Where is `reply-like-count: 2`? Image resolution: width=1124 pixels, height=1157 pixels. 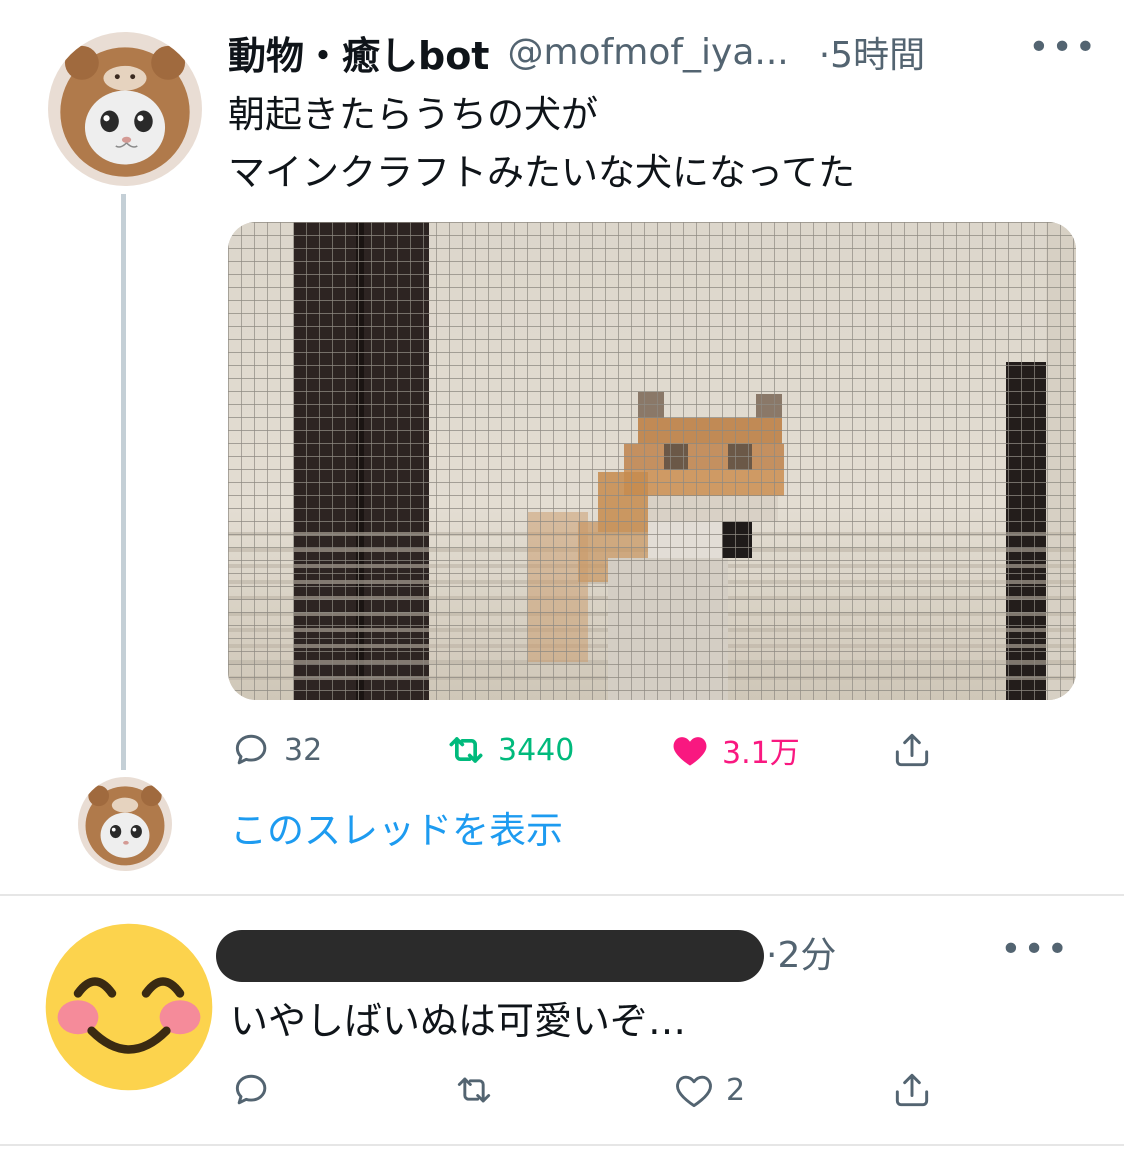 reply-like-count: 2 is located at coordinates (736, 1090).